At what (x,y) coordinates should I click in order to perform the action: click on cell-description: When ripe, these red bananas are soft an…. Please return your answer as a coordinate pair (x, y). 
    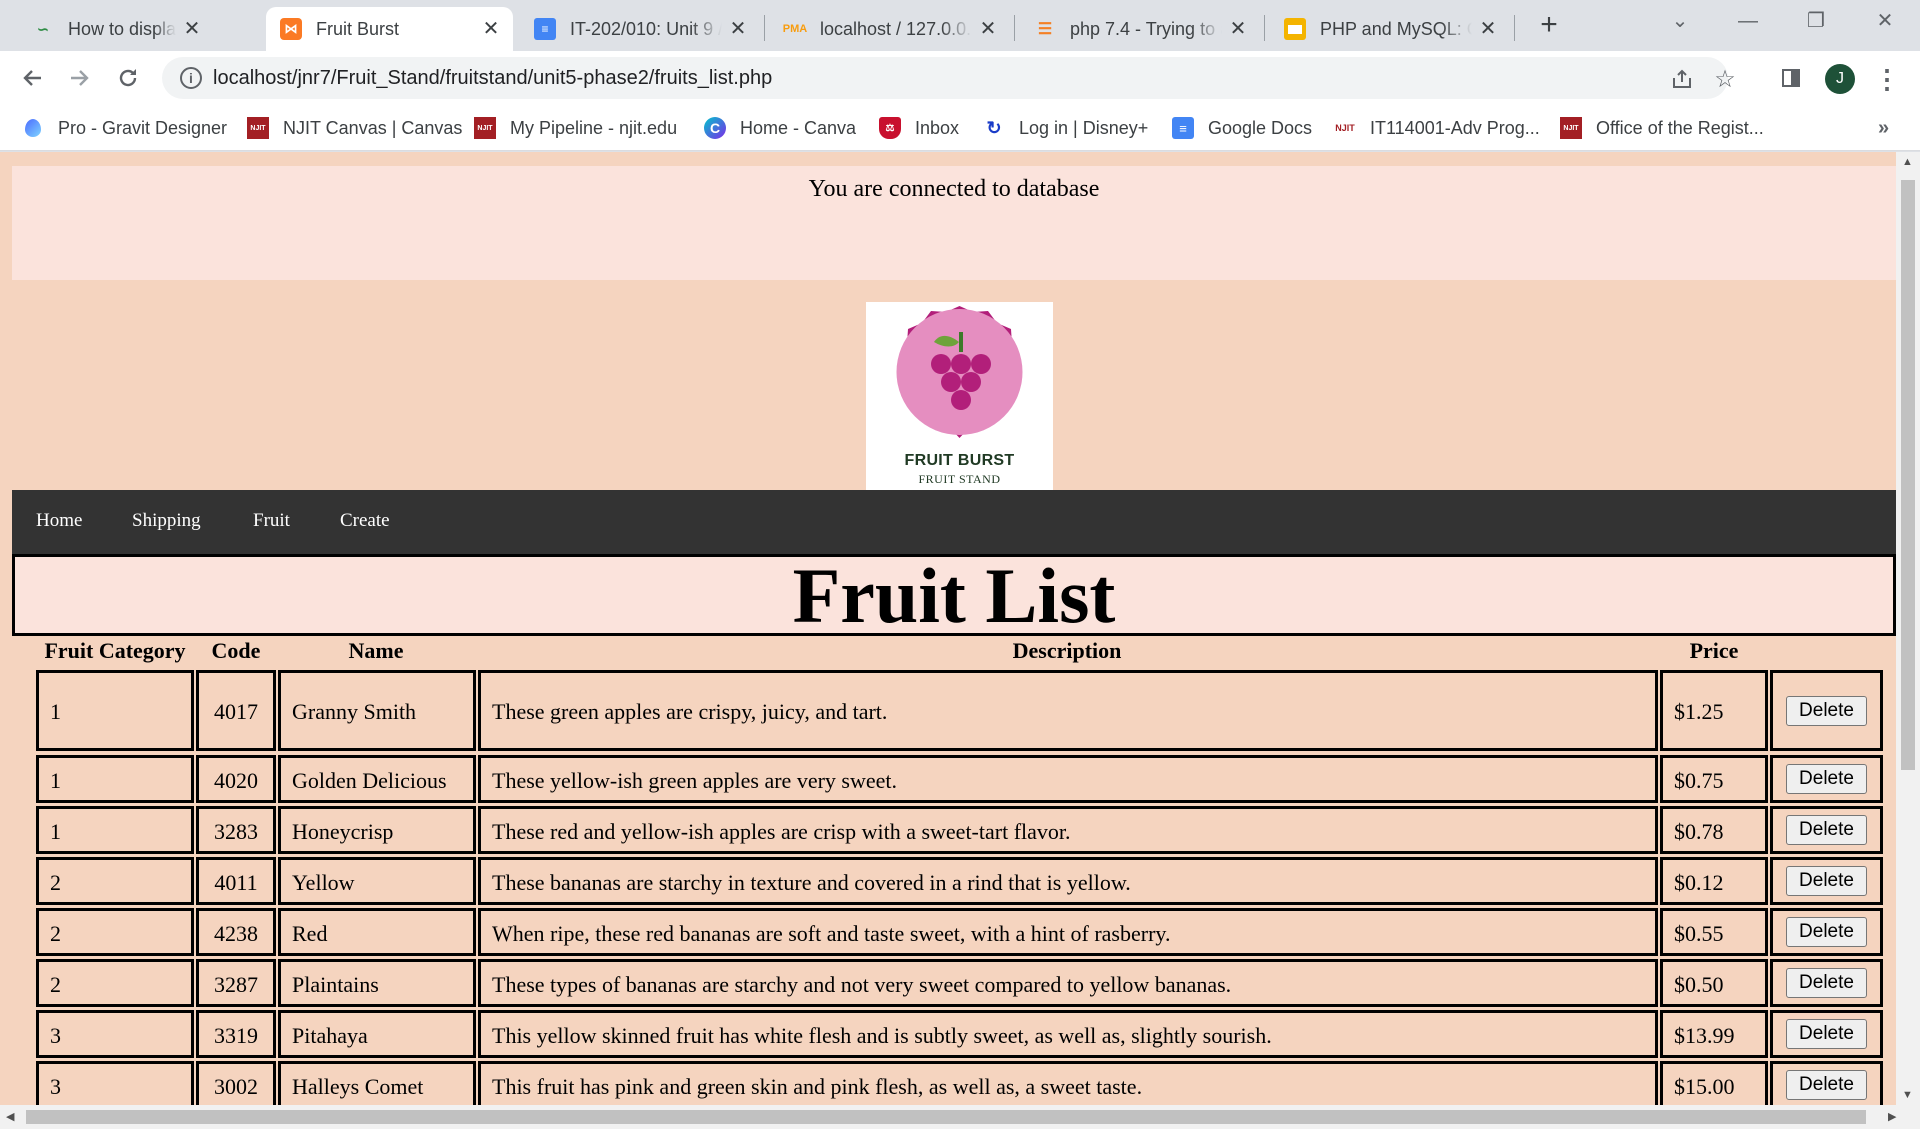
    Looking at the image, I should click on (1068, 932).